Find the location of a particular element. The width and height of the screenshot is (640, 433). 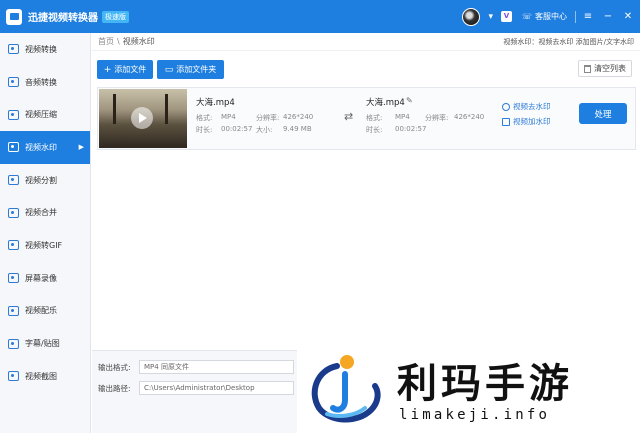

sidebar-item-video-screenshot: 视频截图 is located at coordinates (45, 376).